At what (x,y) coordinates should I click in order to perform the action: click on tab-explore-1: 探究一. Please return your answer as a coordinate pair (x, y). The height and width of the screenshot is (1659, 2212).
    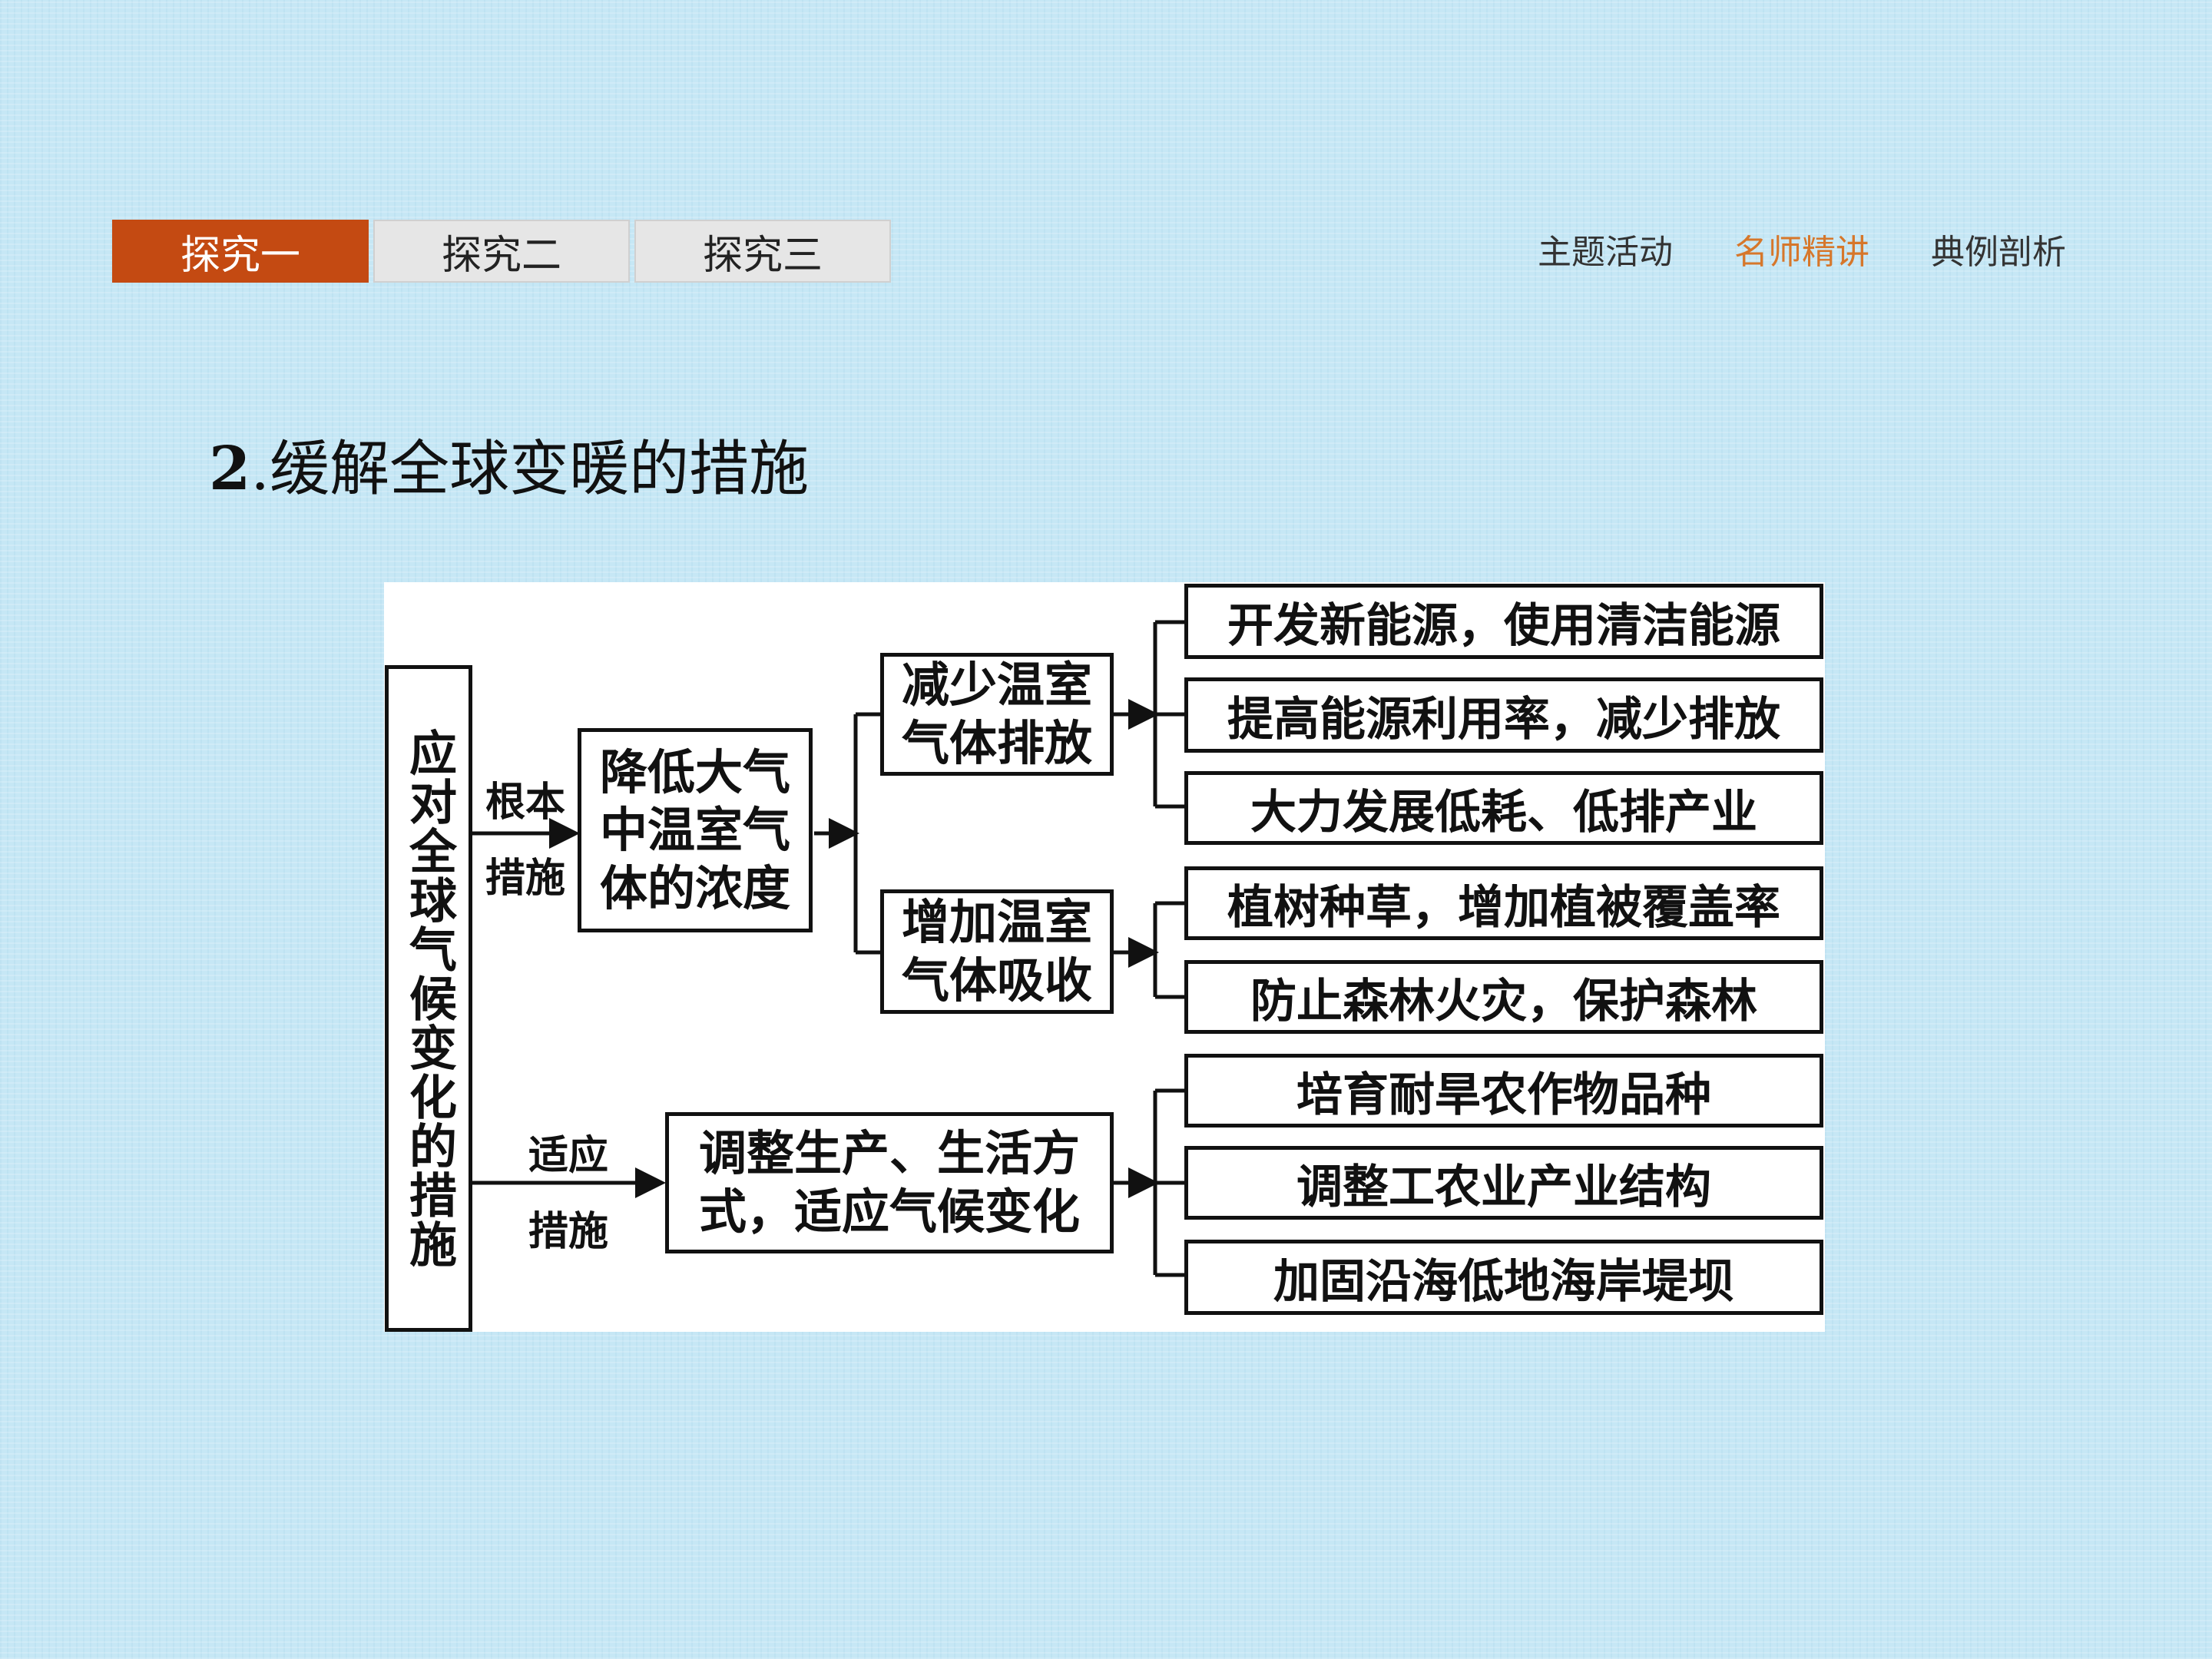
    Looking at the image, I should click on (240, 252).